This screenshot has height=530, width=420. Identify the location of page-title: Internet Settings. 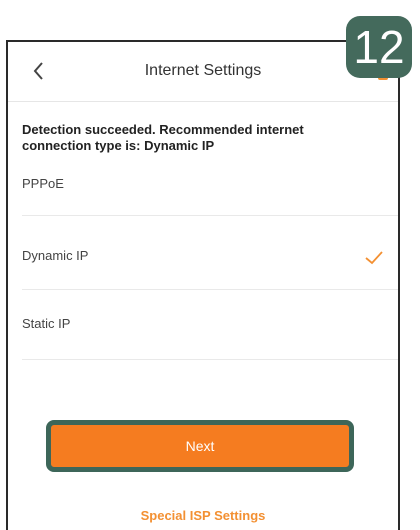
(203, 70).